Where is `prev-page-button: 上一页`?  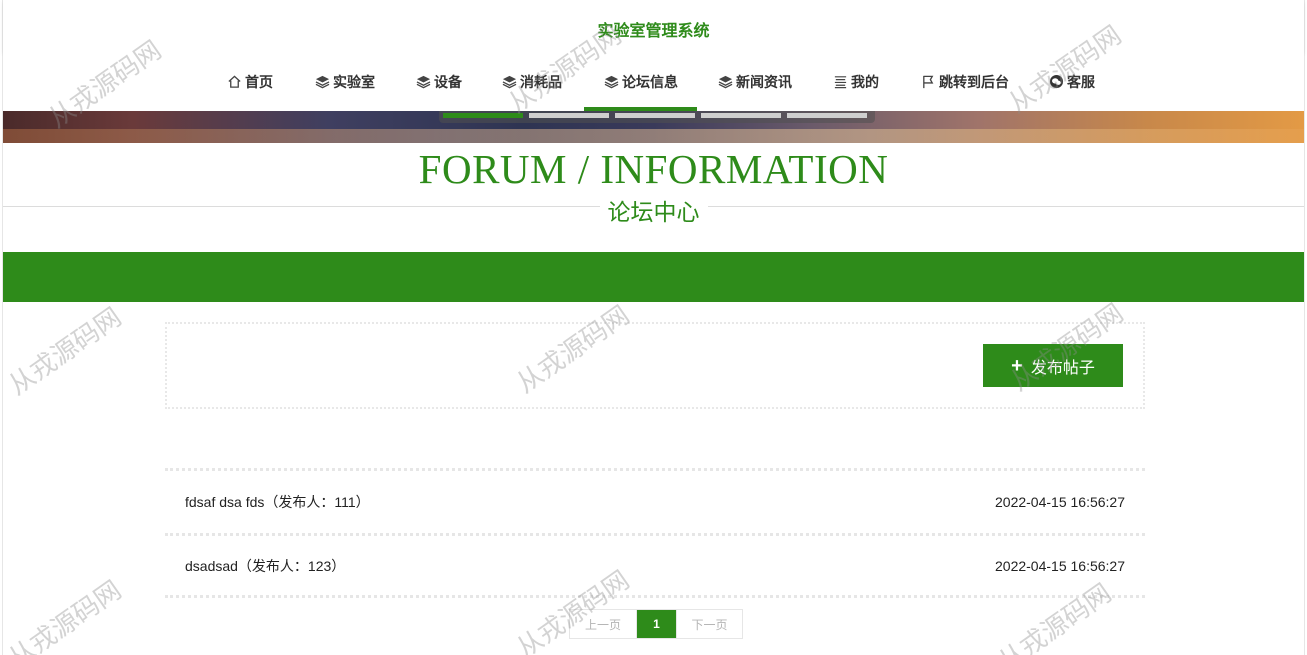
prev-page-button: 上一页 is located at coordinates (603, 624).